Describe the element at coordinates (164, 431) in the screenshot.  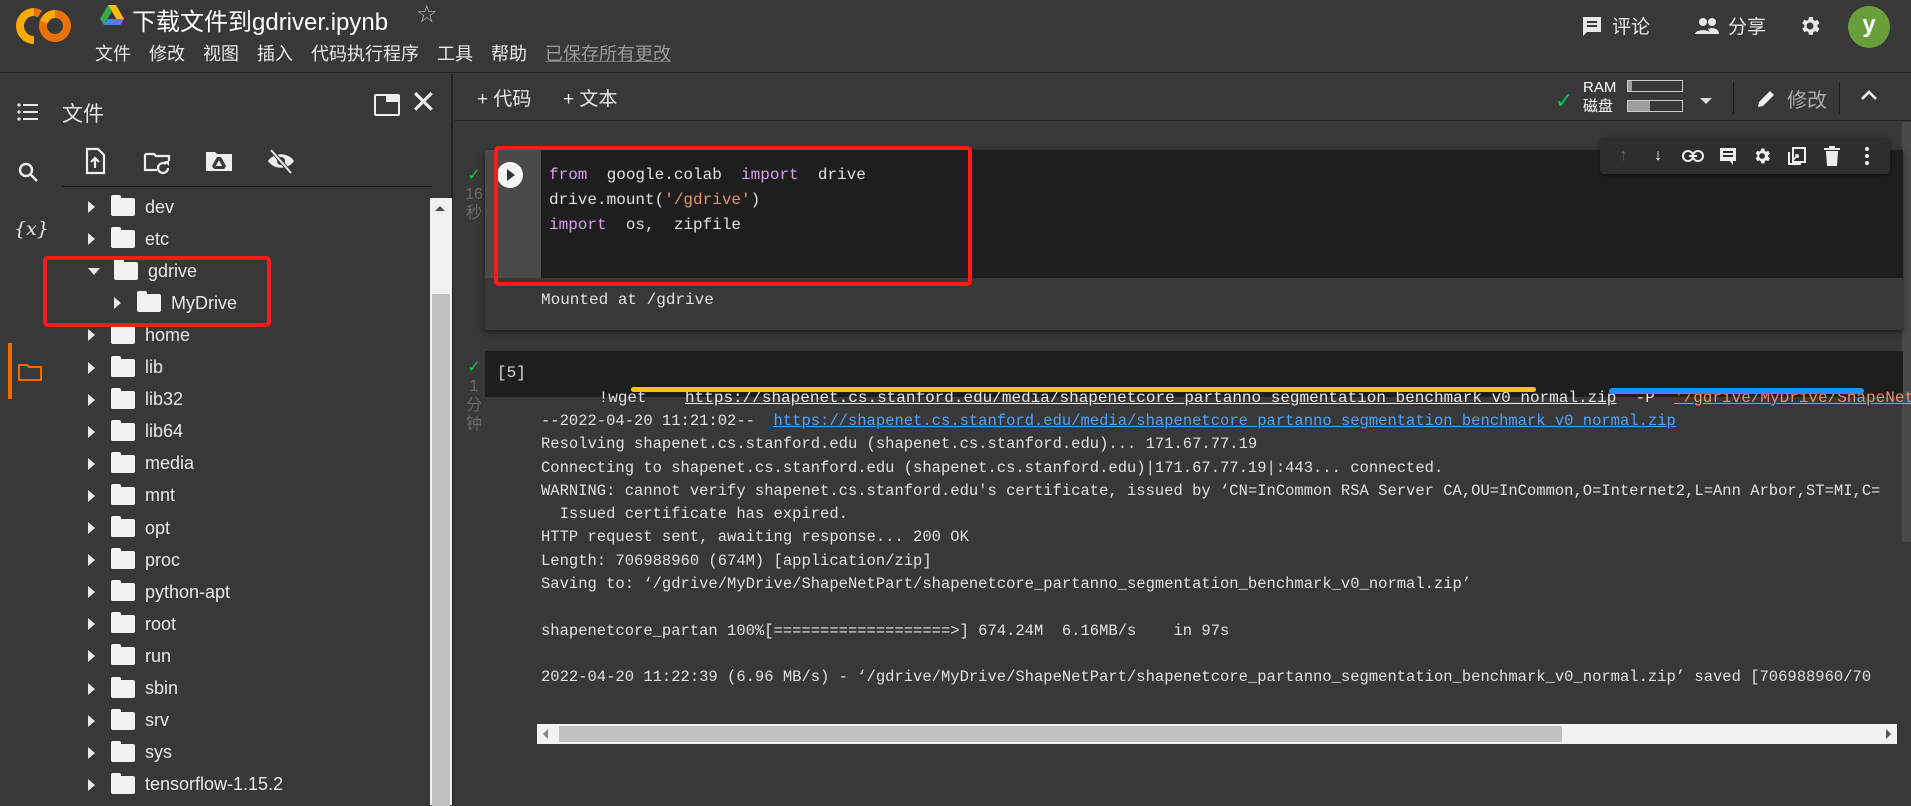
I see `tree-item-label: lib64` at that location.